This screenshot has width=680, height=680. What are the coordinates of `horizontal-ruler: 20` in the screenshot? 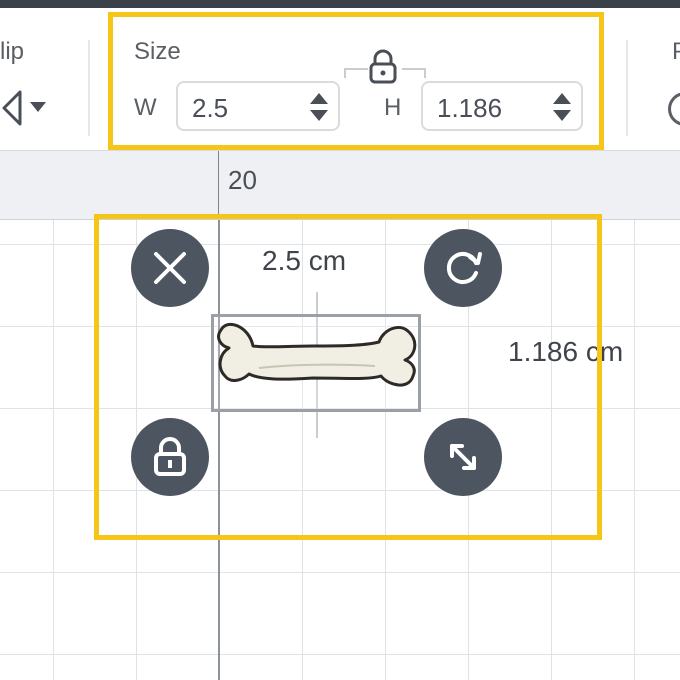 It's located at (340, 185).